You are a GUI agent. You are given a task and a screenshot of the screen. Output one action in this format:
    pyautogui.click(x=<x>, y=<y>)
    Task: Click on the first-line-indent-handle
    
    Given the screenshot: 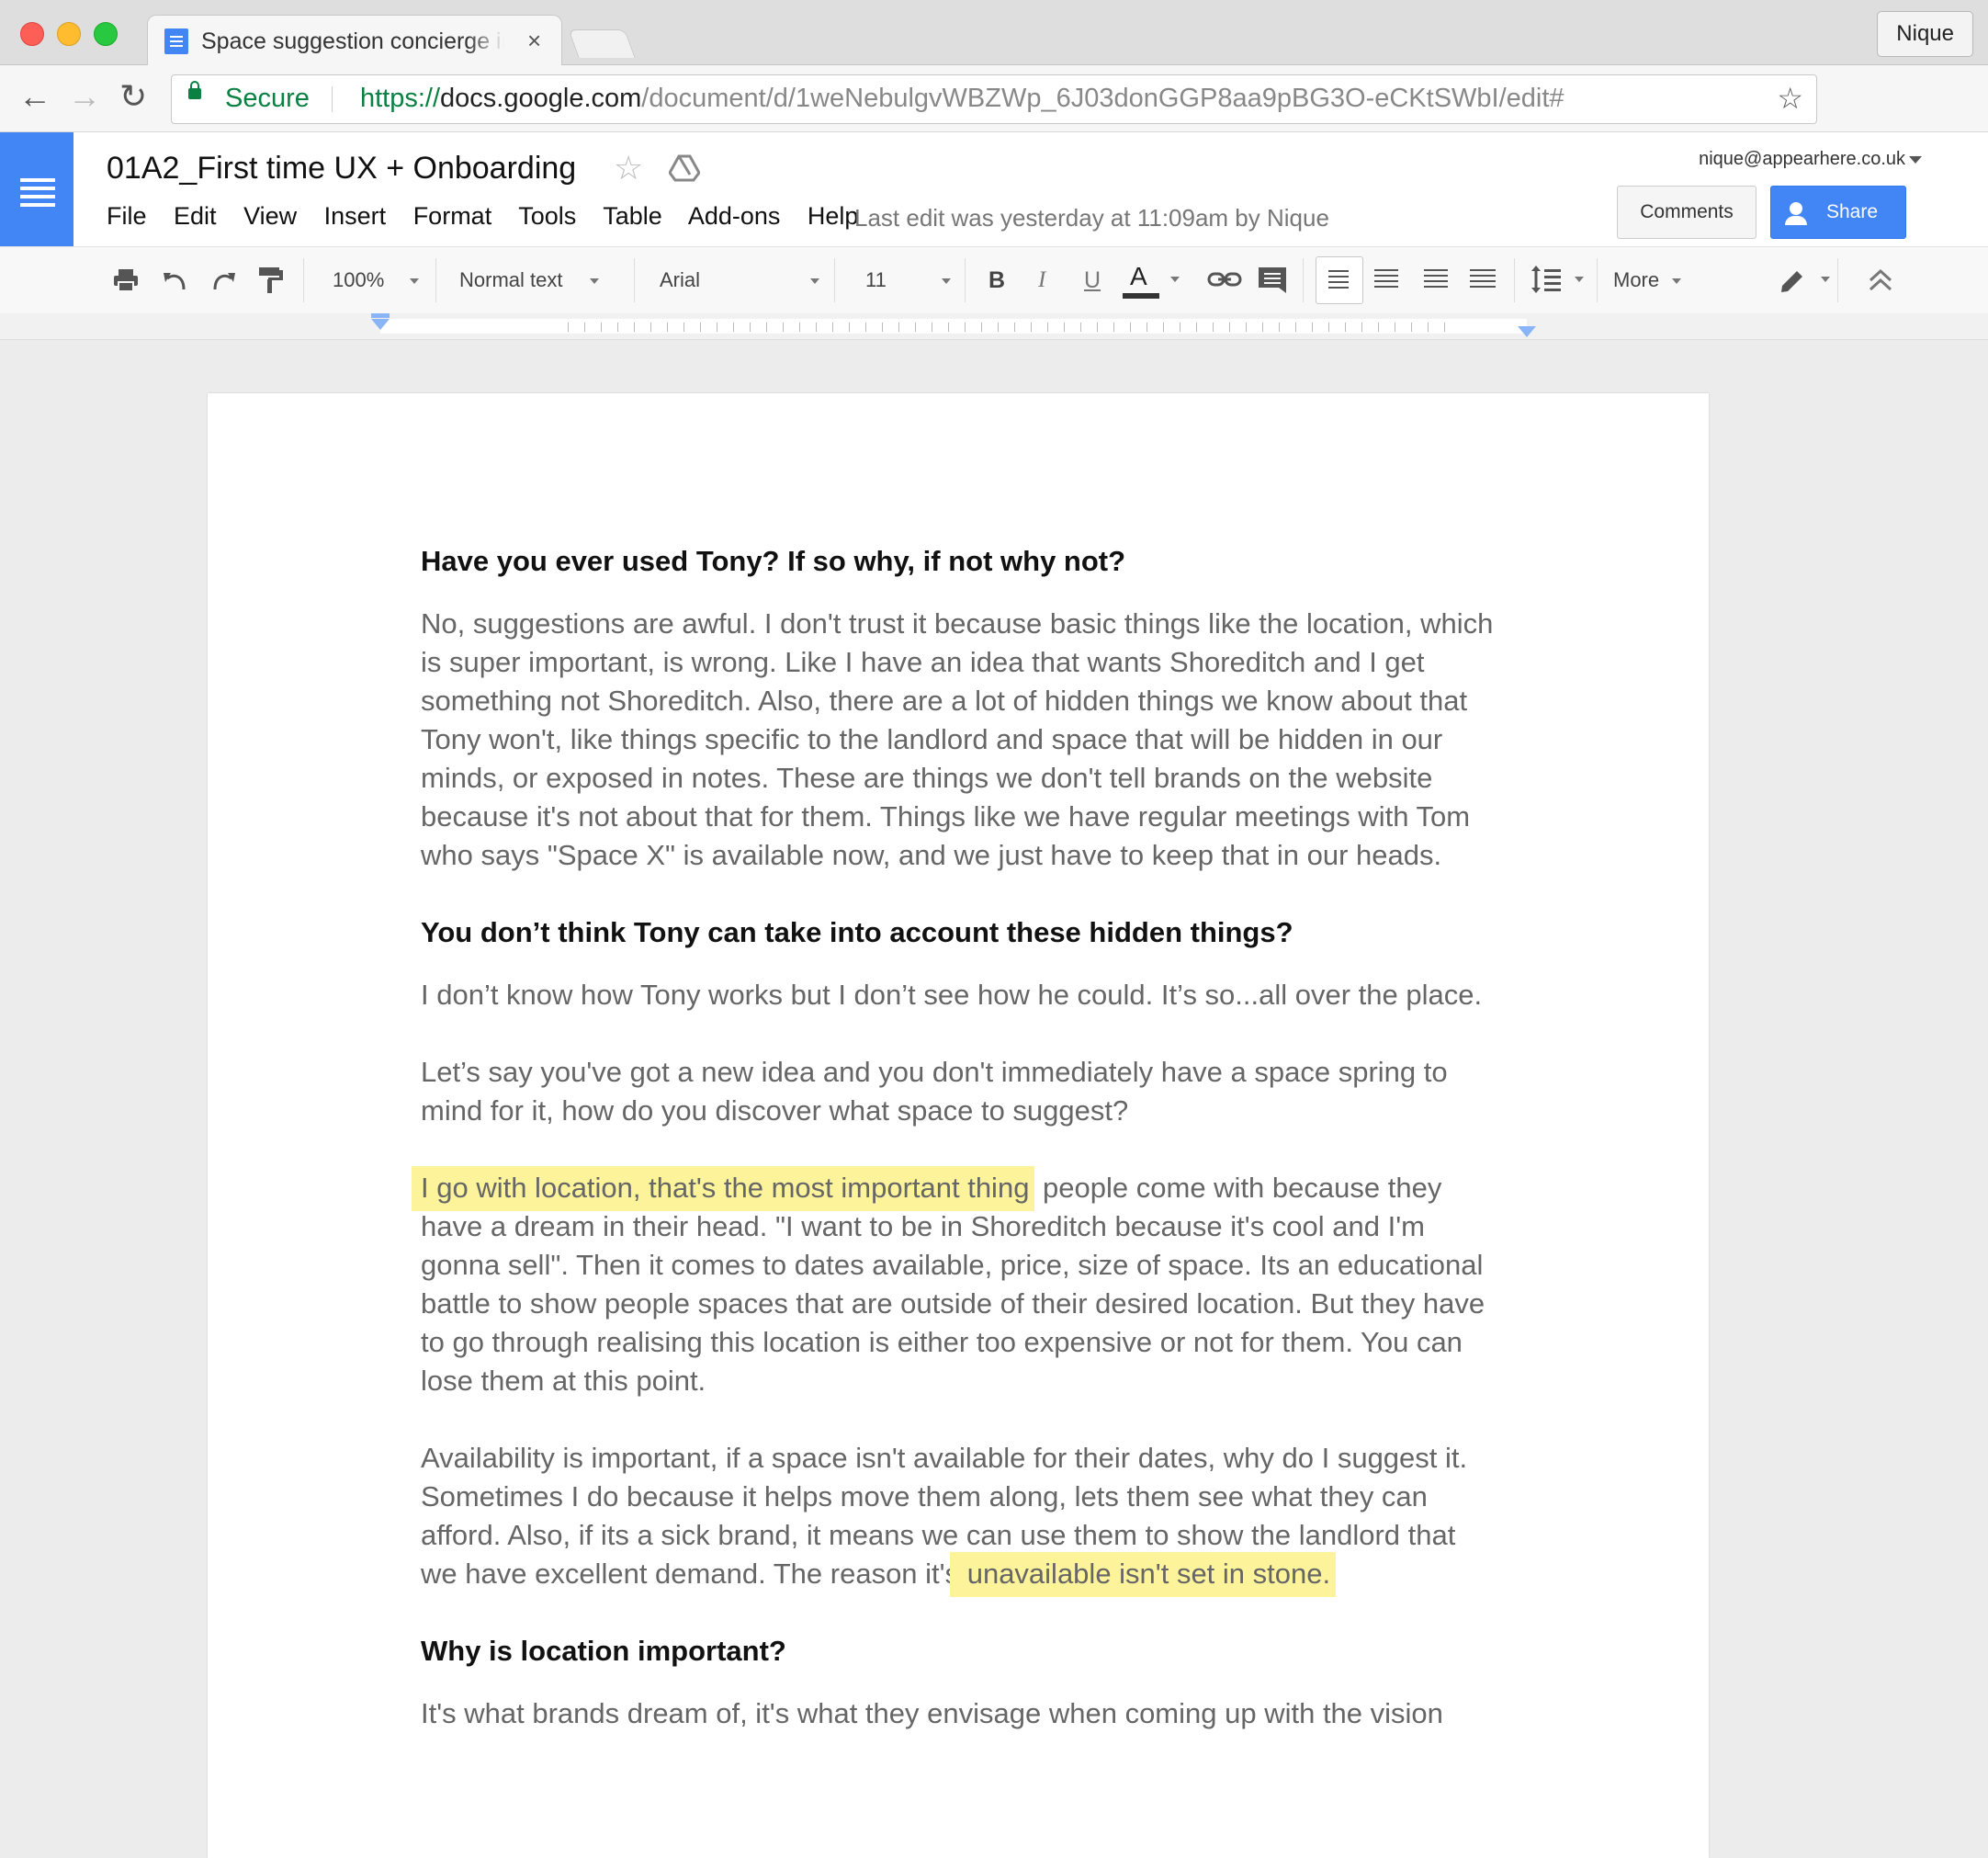 What is the action you would take?
    pyautogui.click(x=380, y=316)
    